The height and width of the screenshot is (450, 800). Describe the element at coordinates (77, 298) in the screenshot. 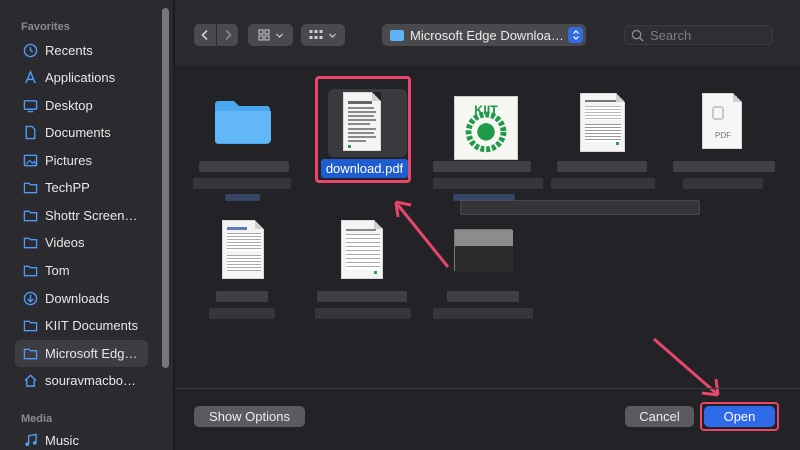

I see `sidebar-item-label: Downloads` at that location.